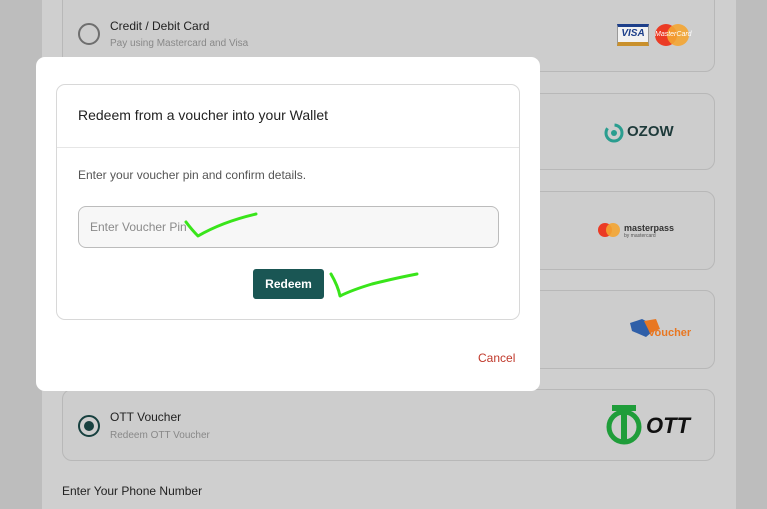  I want to click on option-title-ott: OTT Voucher, so click(146, 417).